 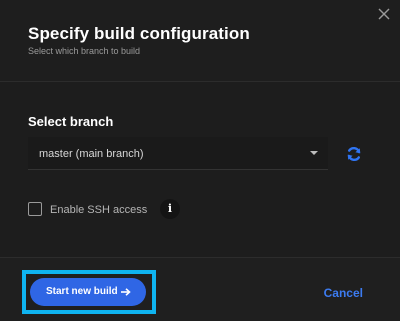 What do you see at coordinates (343, 293) in the screenshot?
I see `cancel-button: Cancel` at bounding box center [343, 293].